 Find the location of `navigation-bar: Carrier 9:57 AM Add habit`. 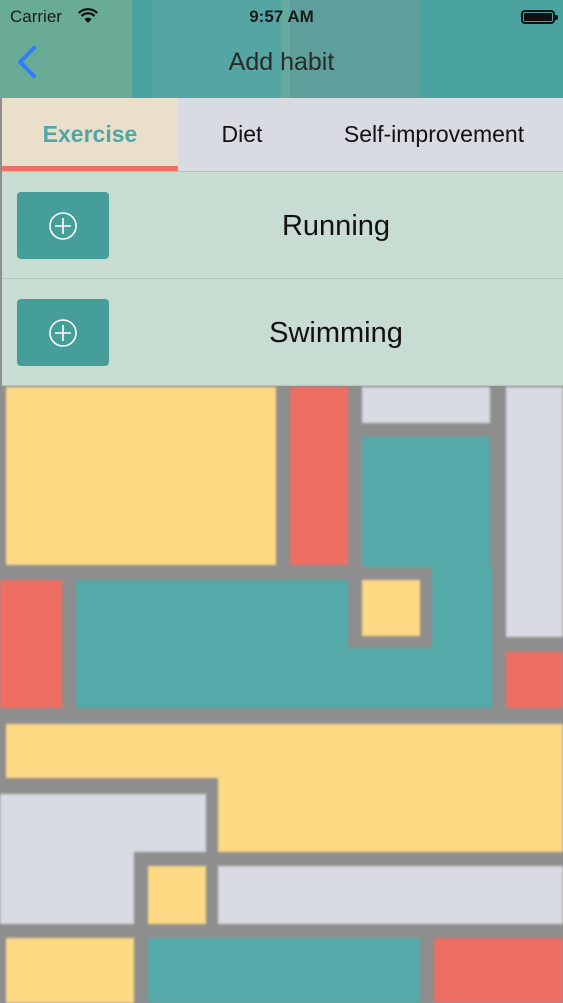

navigation-bar: Carrier 9:57 AM Add habit is located at coordinates (281, 49).